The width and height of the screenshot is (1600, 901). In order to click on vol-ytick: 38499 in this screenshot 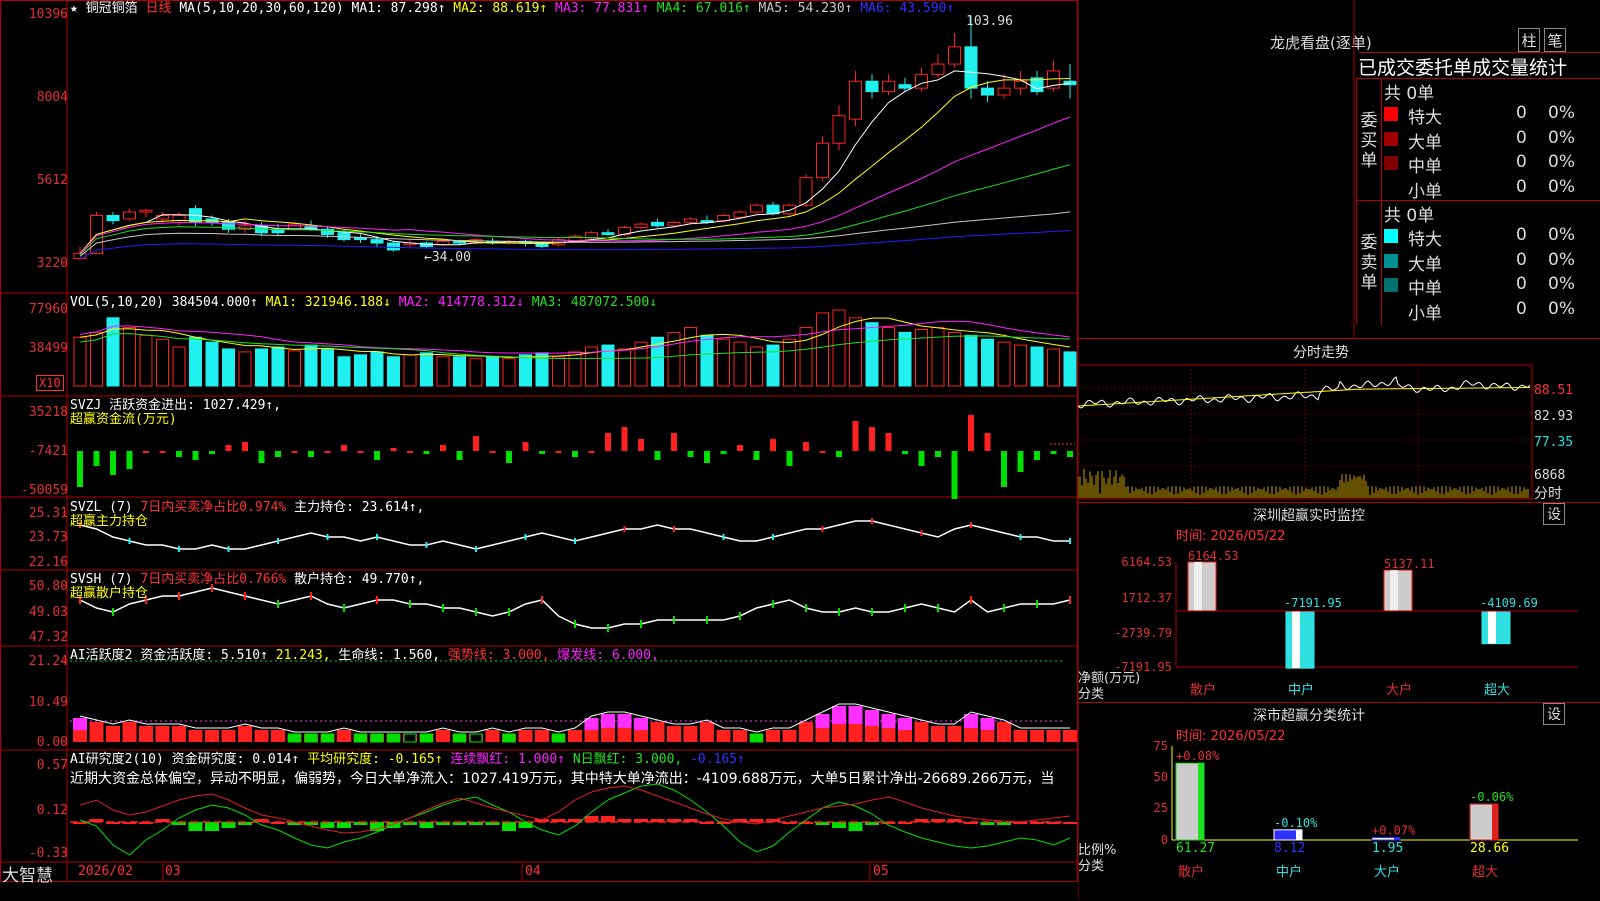, I will do `click(48, 348)`.